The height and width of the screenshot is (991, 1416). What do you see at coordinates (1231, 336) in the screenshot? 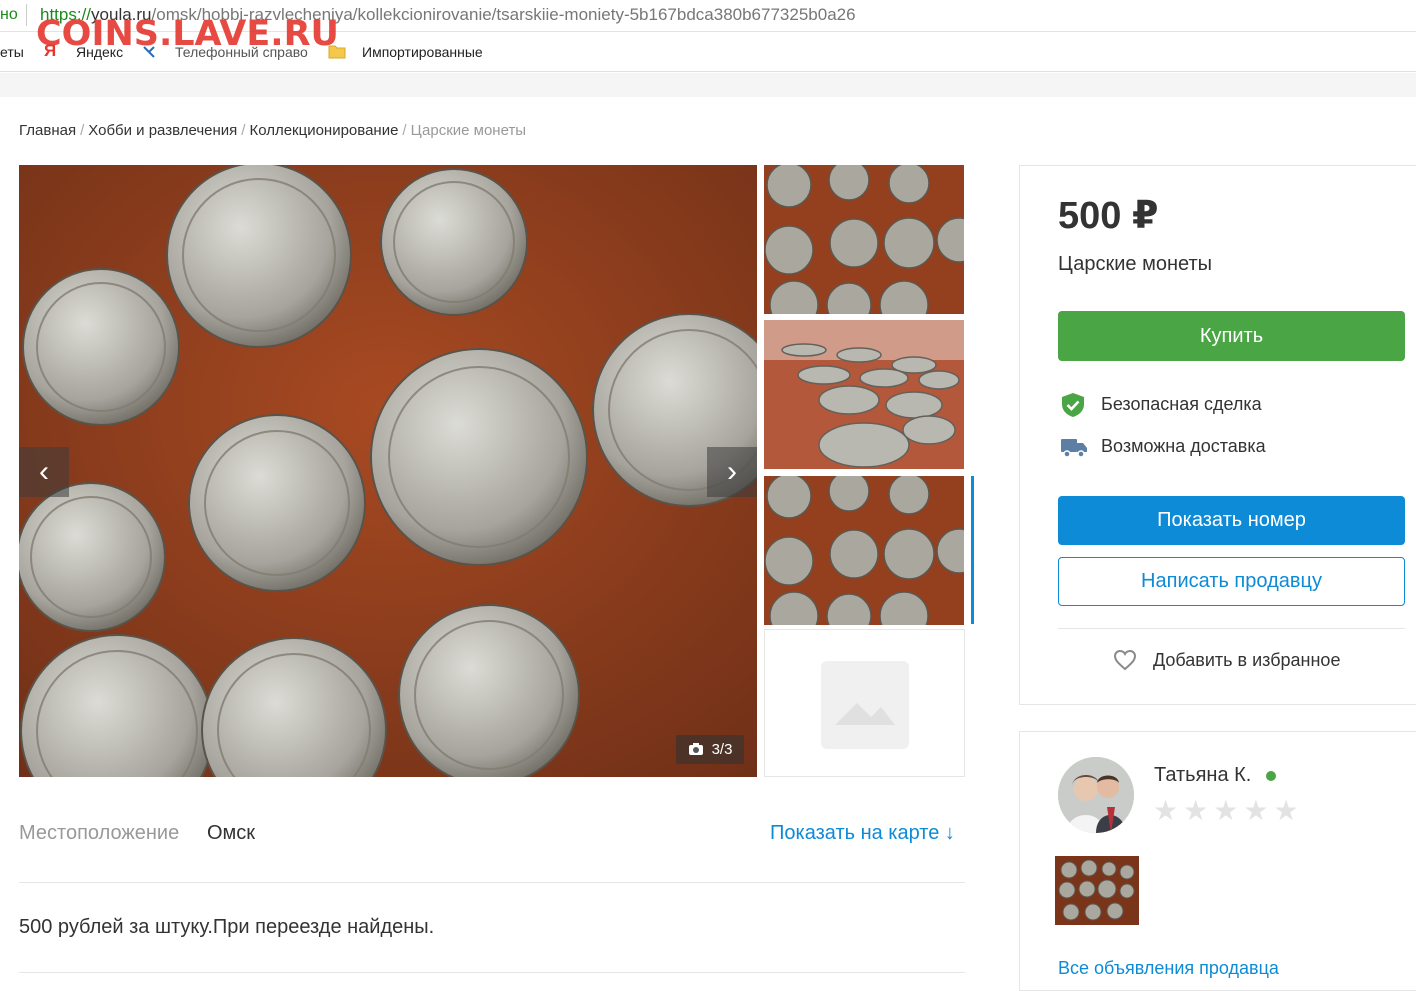
I see `buy-button: Купить` at bounding box center [1231, 336].